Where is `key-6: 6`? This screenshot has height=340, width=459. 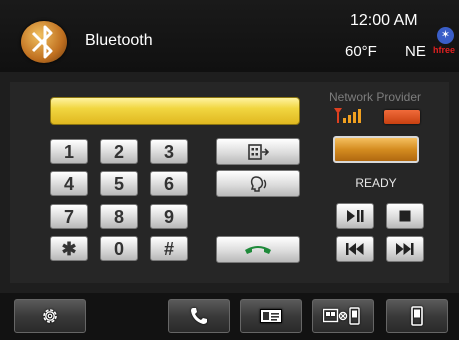 key-6: 6 is located at coordinates (169, 183).